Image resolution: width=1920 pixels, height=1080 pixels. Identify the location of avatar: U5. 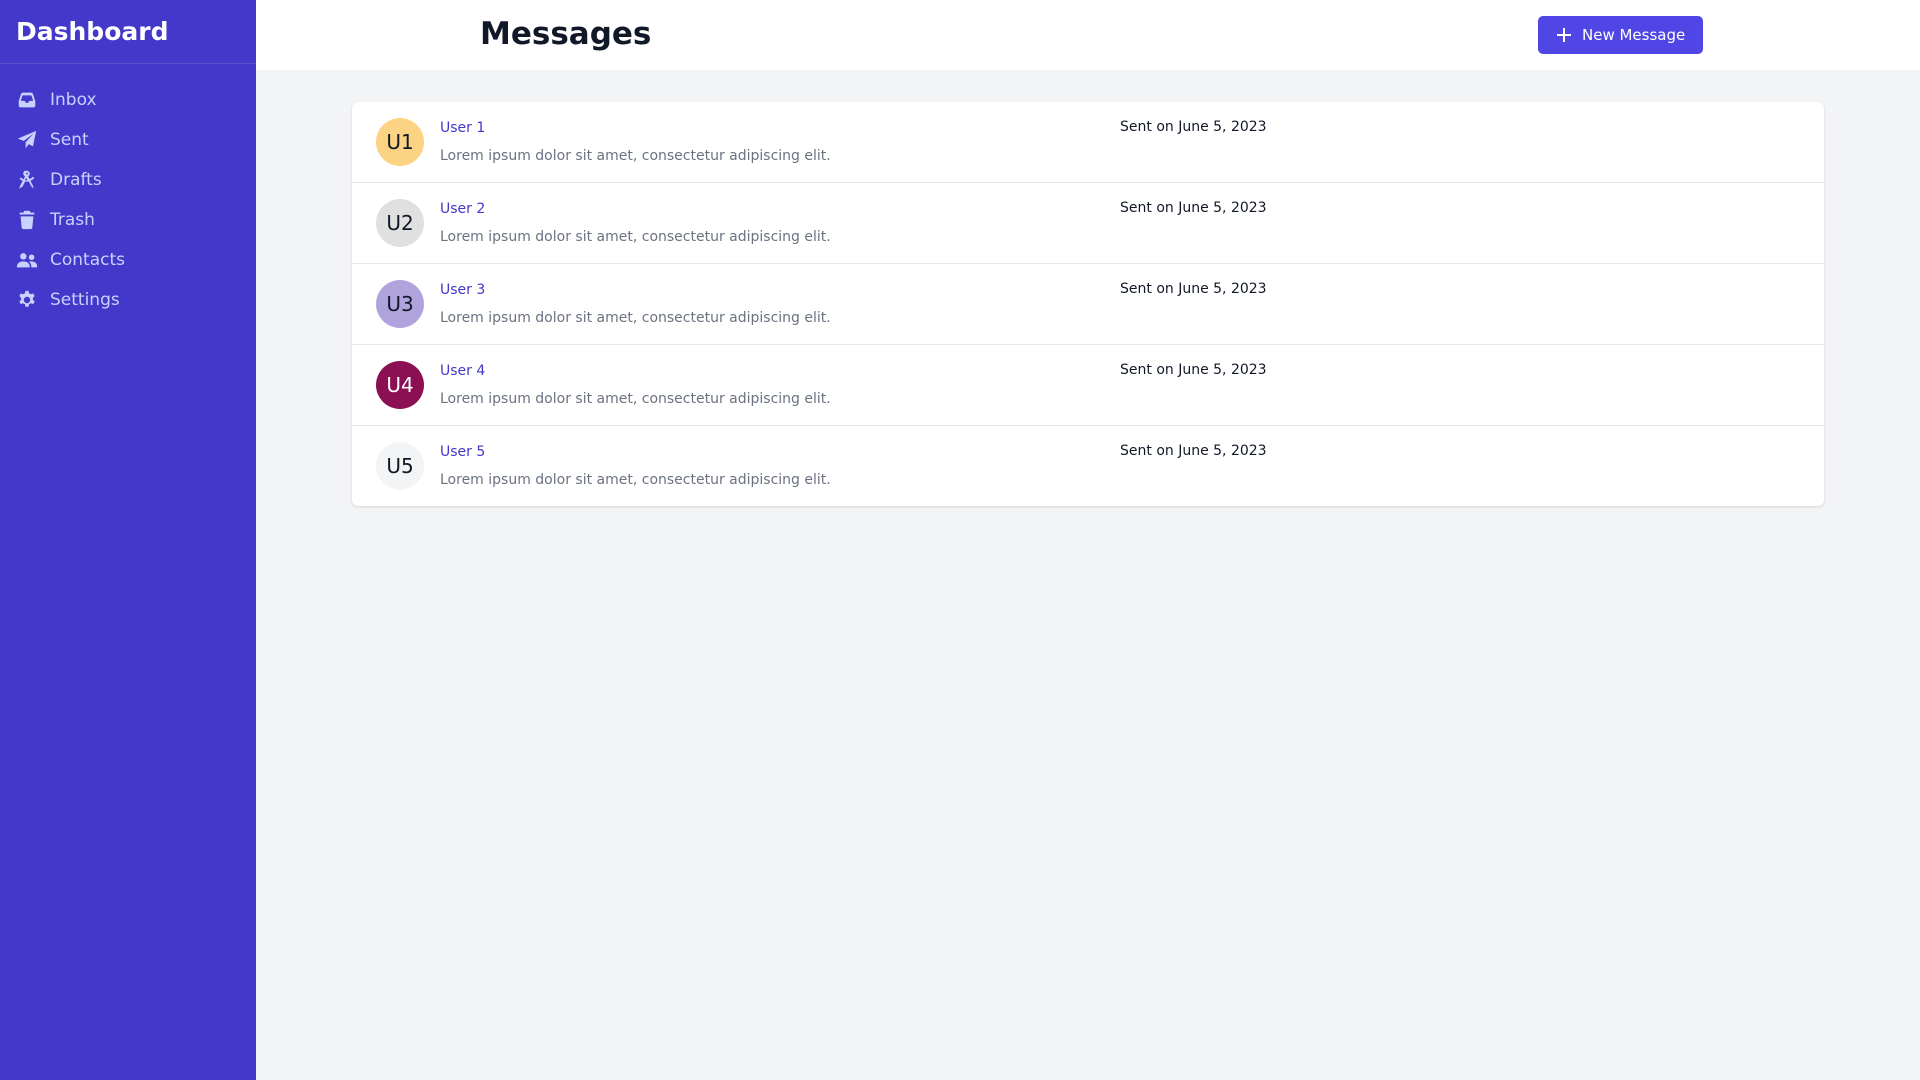
(400, 466).